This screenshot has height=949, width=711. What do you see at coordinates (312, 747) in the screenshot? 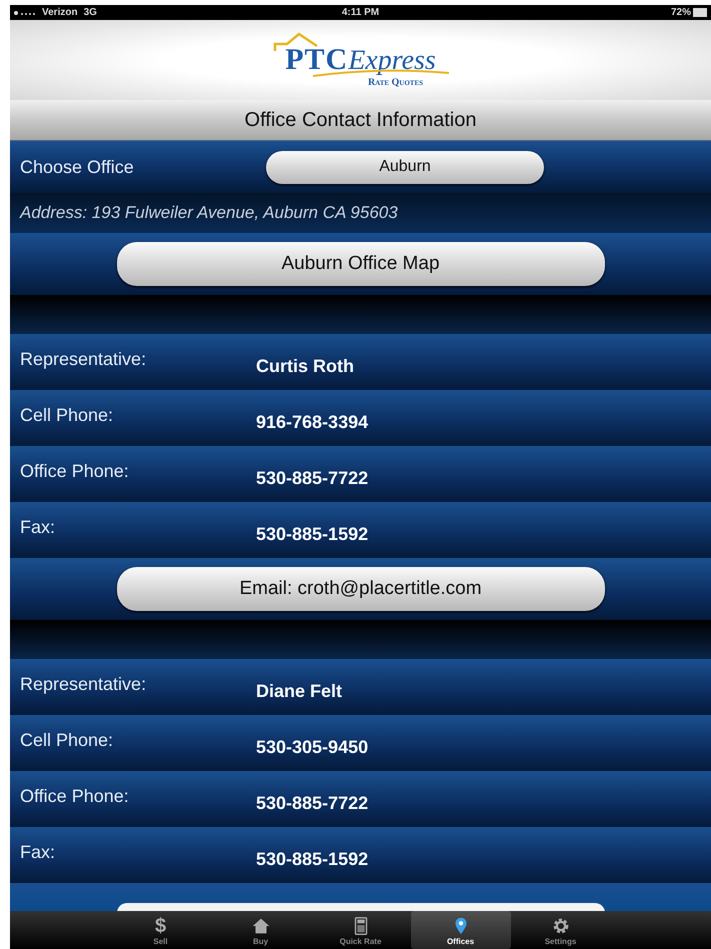
I see `field-value: 530-305-9450` at bounding box center [312, 747].